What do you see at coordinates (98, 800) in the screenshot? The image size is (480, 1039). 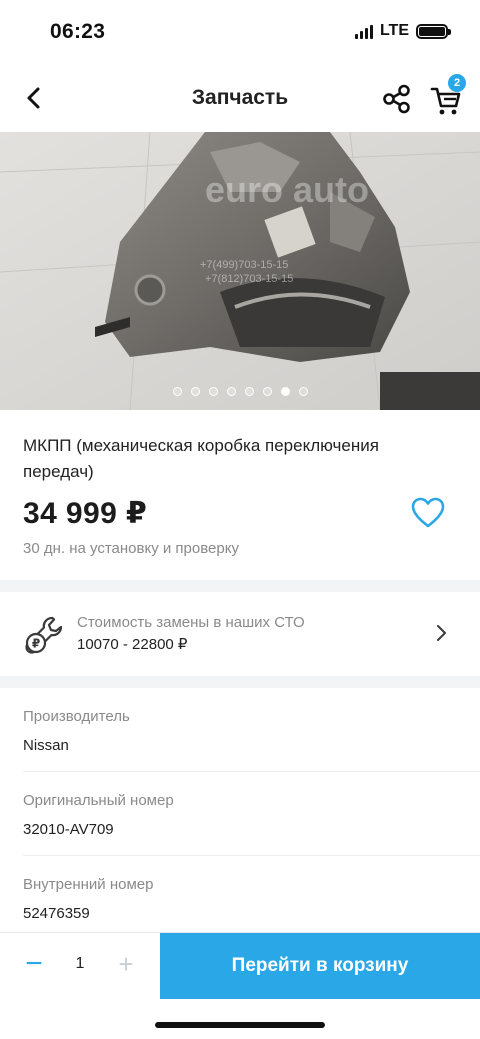 I see `spec-label: Оригинальный номер` at bounding box center [98, 800].